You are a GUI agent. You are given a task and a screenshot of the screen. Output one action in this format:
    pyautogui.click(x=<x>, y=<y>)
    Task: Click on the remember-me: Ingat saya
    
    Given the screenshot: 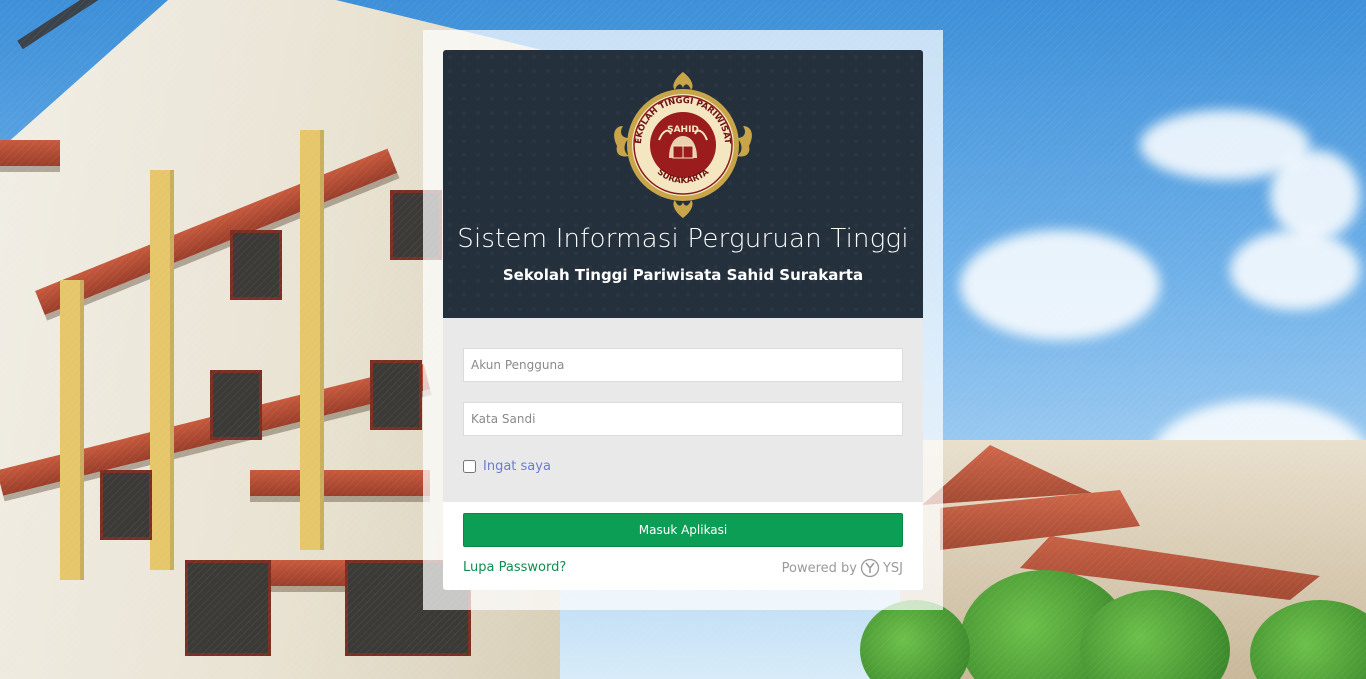 What is the action you would take?
    pyautogui.click(x=507, y=466)
    